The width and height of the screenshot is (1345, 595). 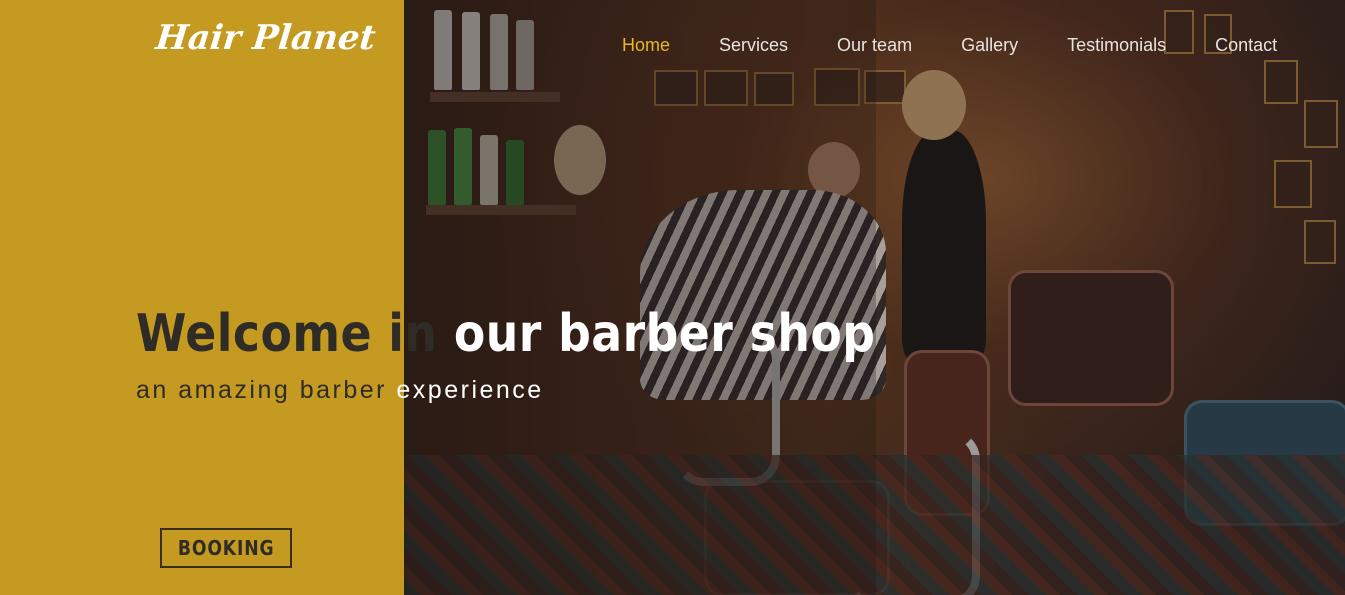 I want to click on hero-subtitle: an amazing barber experience, so click(x=340, y=390).